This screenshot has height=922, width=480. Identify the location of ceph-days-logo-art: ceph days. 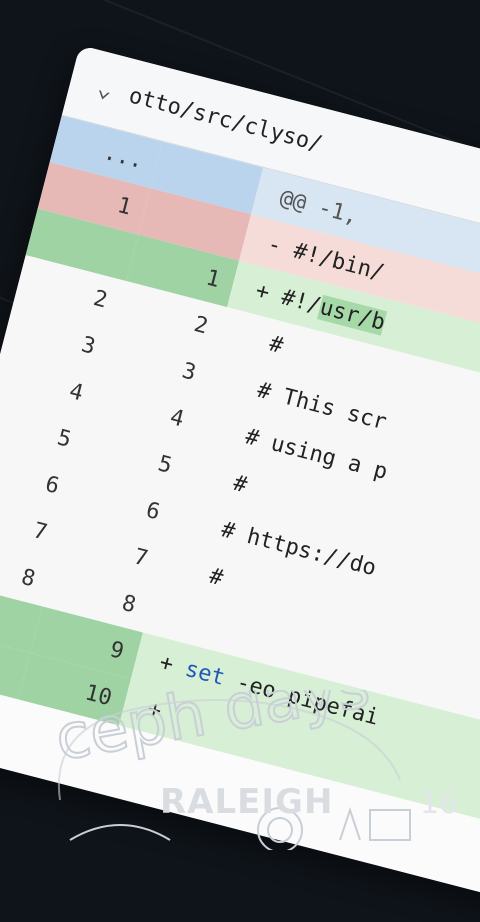
(230, 770).